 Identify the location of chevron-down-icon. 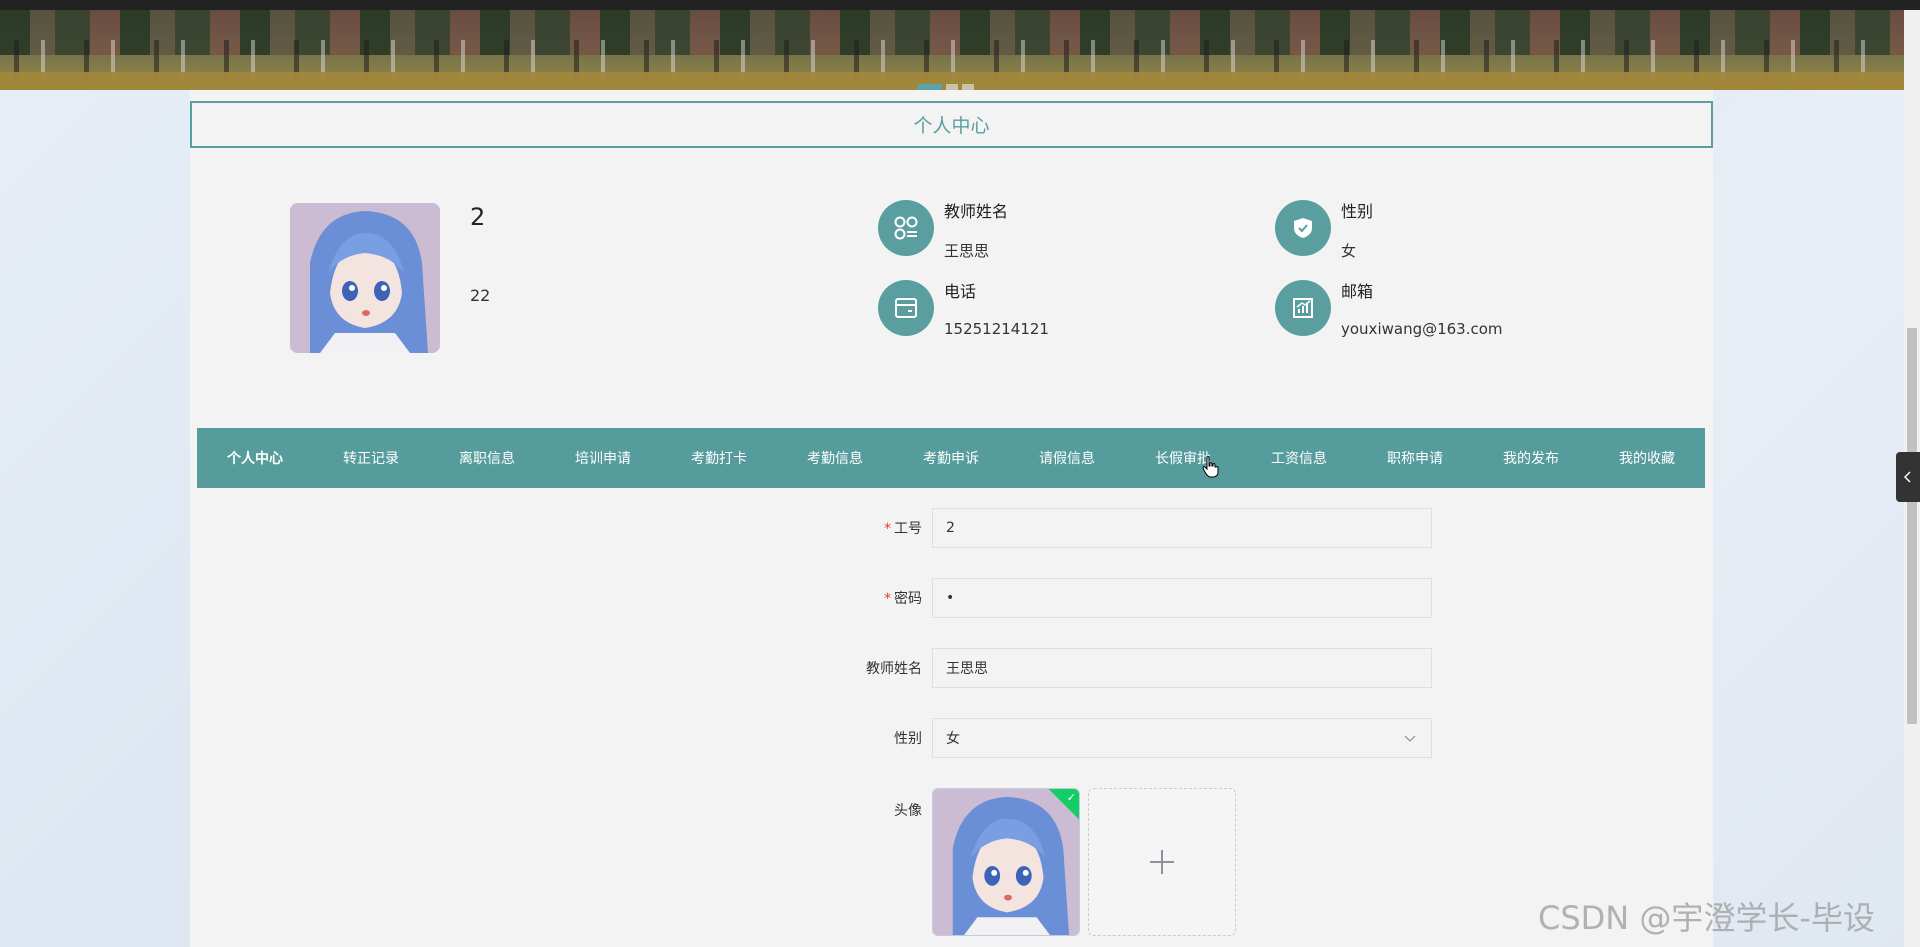
(1410, 738).